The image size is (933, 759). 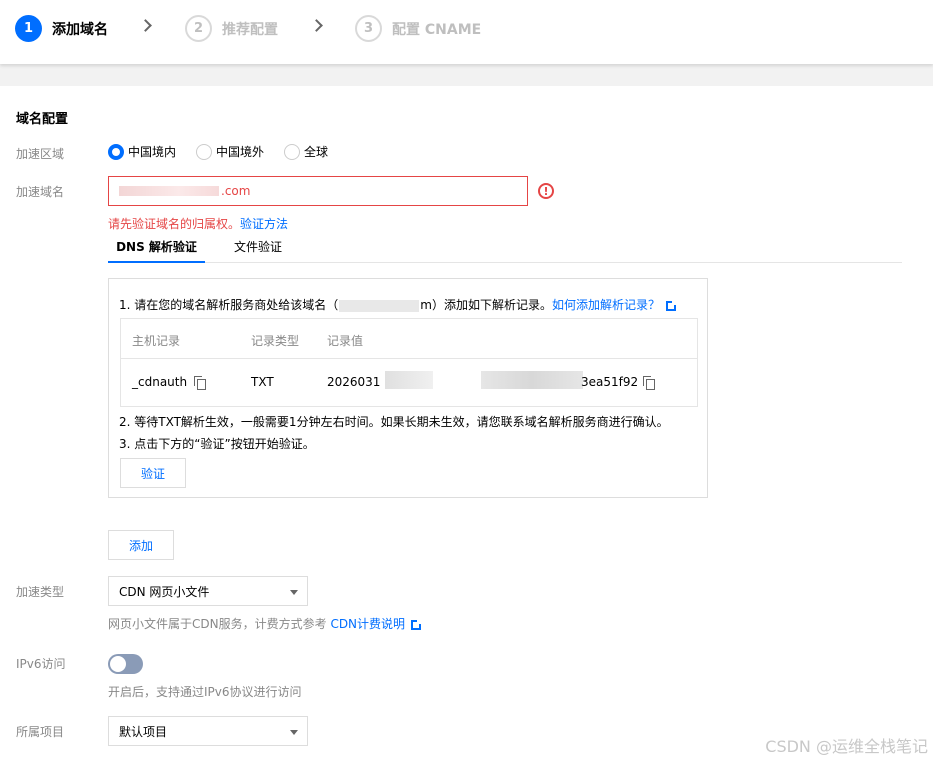 What do you see at coordinates (116, 151) in the screenshot?
I see `radio-checked-icon` at bounding box center [116, 151].